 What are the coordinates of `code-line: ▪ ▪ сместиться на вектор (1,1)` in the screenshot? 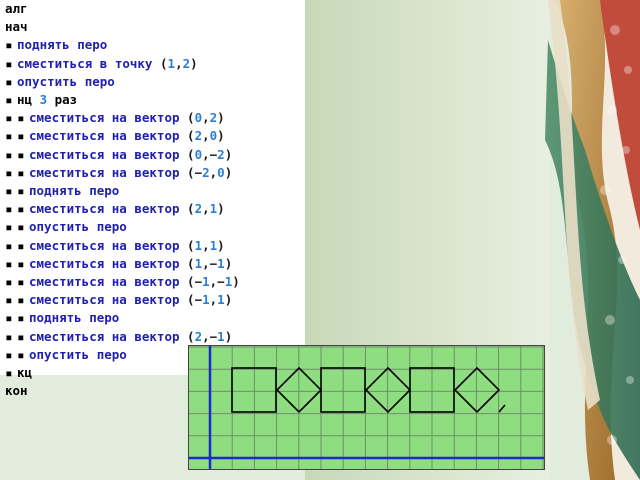 It's located at (115, 246).